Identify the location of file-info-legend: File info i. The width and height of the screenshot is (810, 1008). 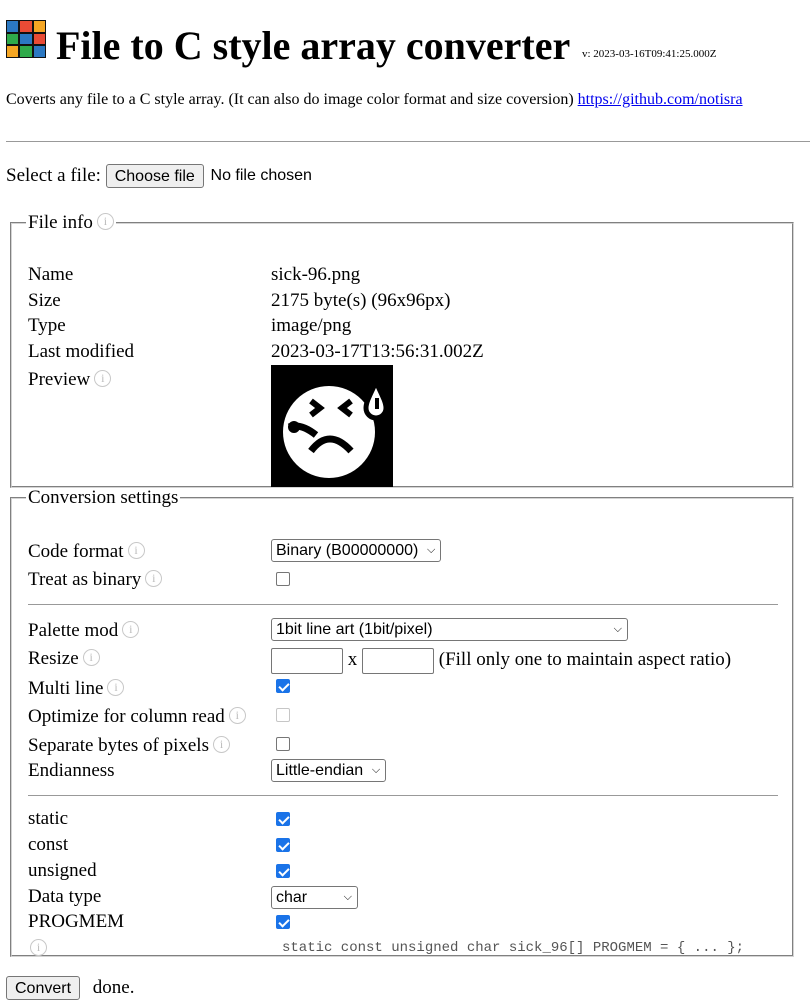
(71, 223).